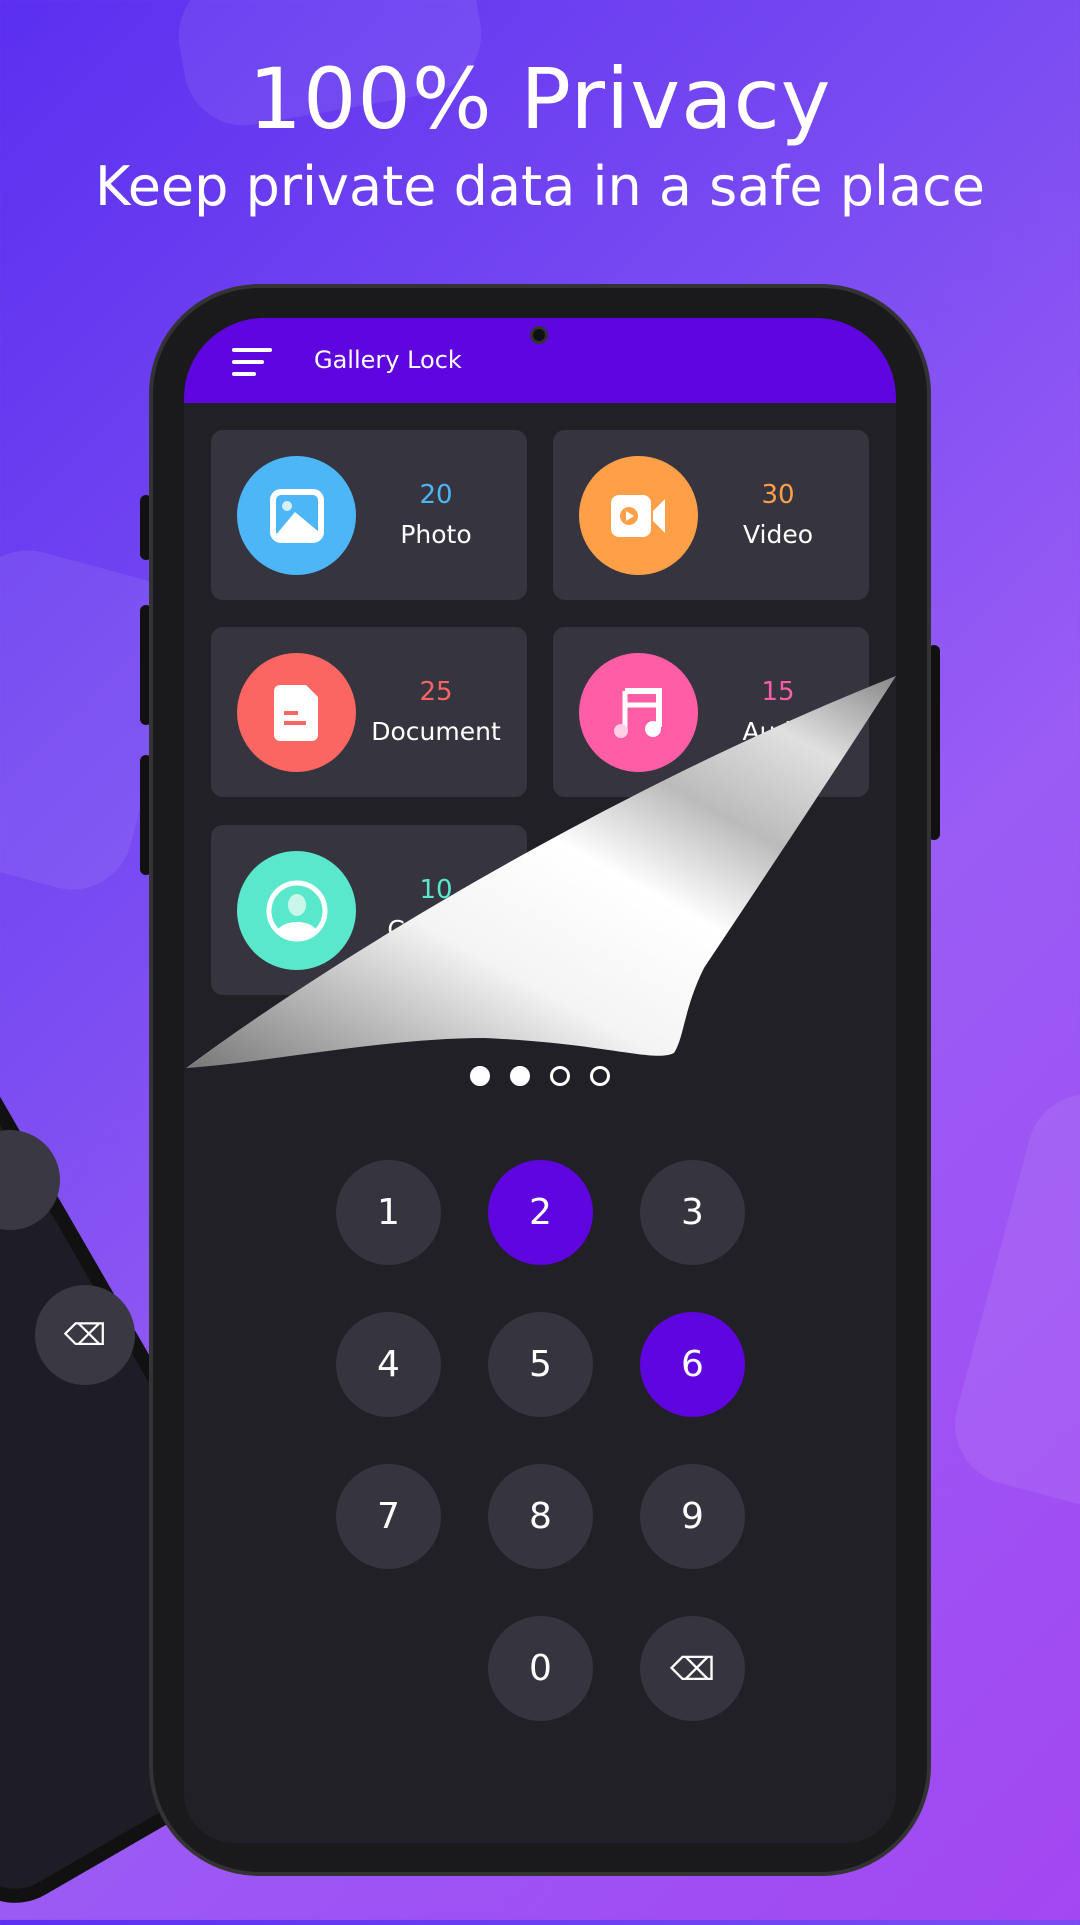  I want to click on backspace-button: ⌫, so click(692, 1668).